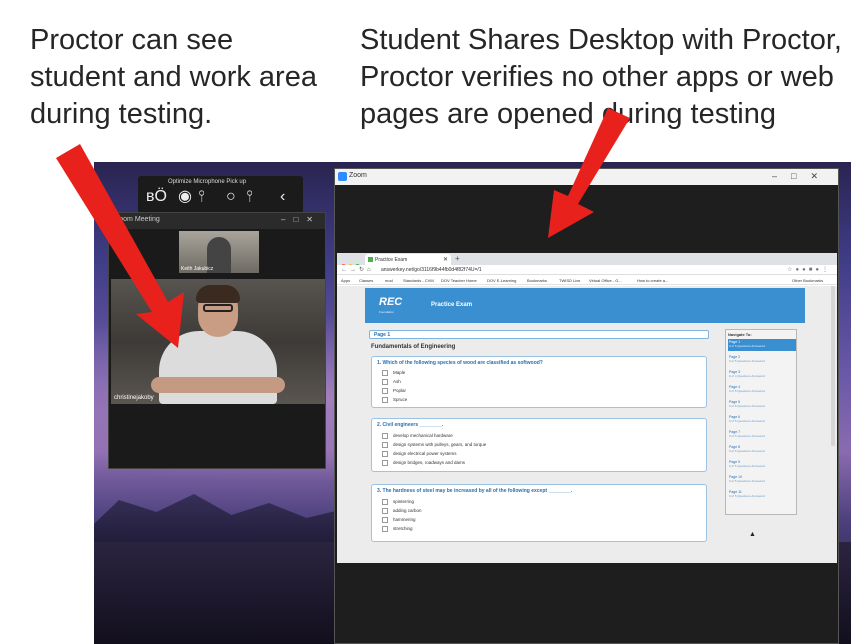  I want to click on microphone-alt-icon: ⫯, so click(249, 196).